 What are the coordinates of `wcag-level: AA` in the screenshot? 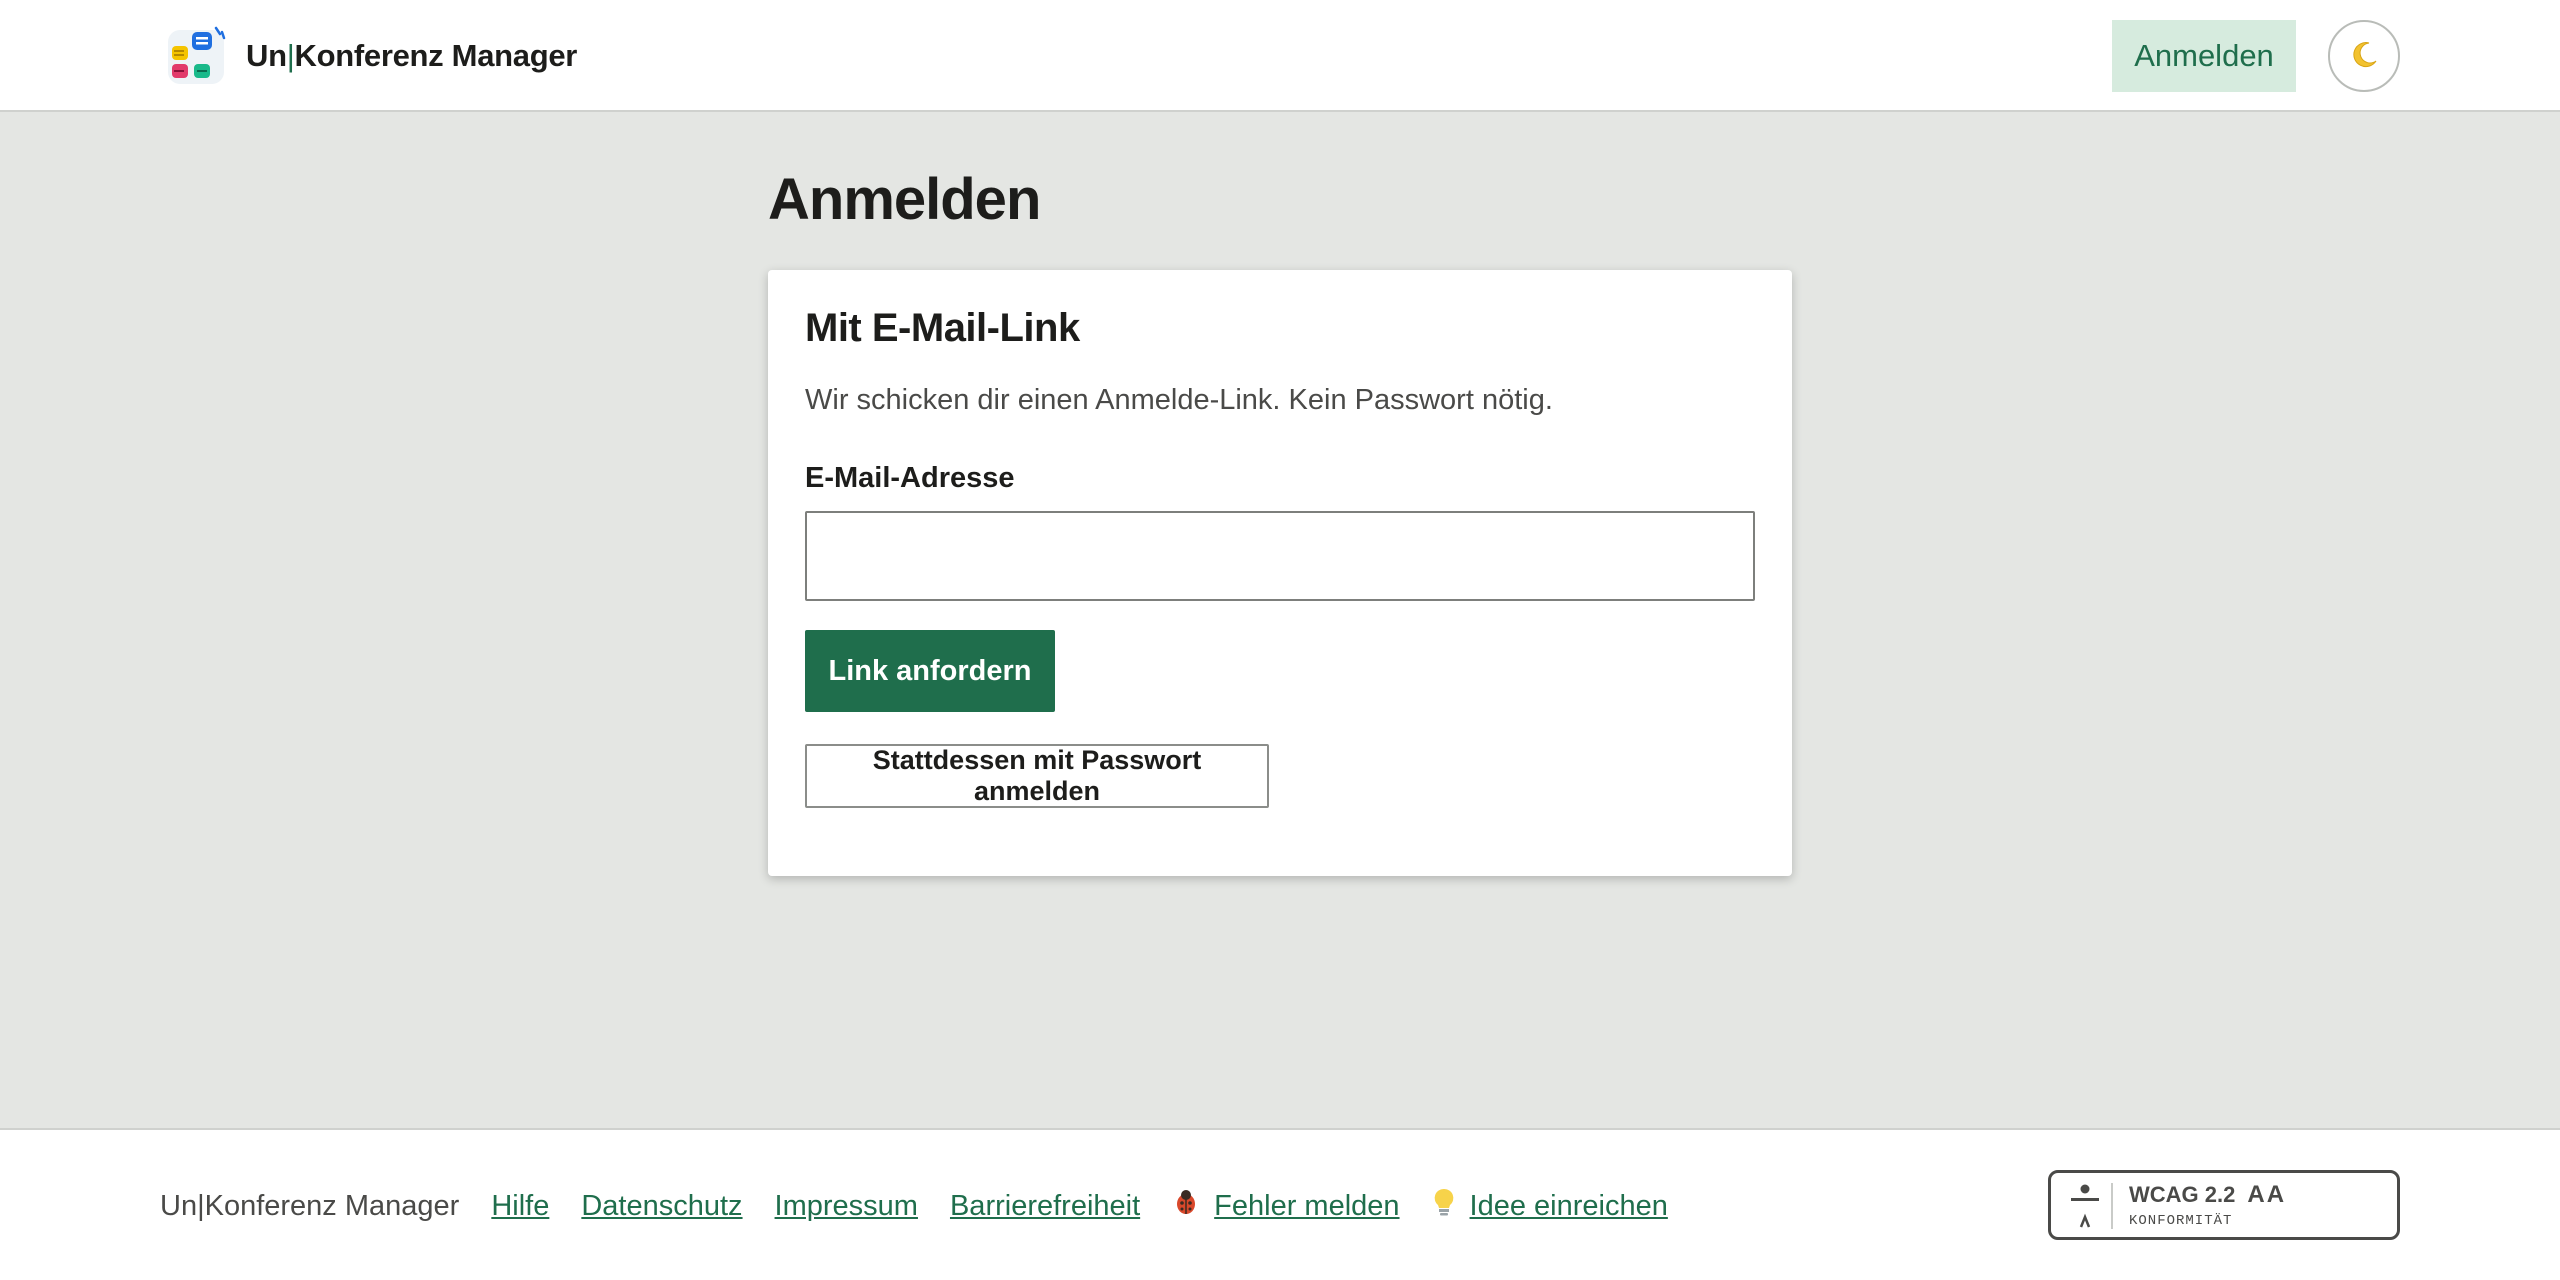 It's located at (2267, 1194).